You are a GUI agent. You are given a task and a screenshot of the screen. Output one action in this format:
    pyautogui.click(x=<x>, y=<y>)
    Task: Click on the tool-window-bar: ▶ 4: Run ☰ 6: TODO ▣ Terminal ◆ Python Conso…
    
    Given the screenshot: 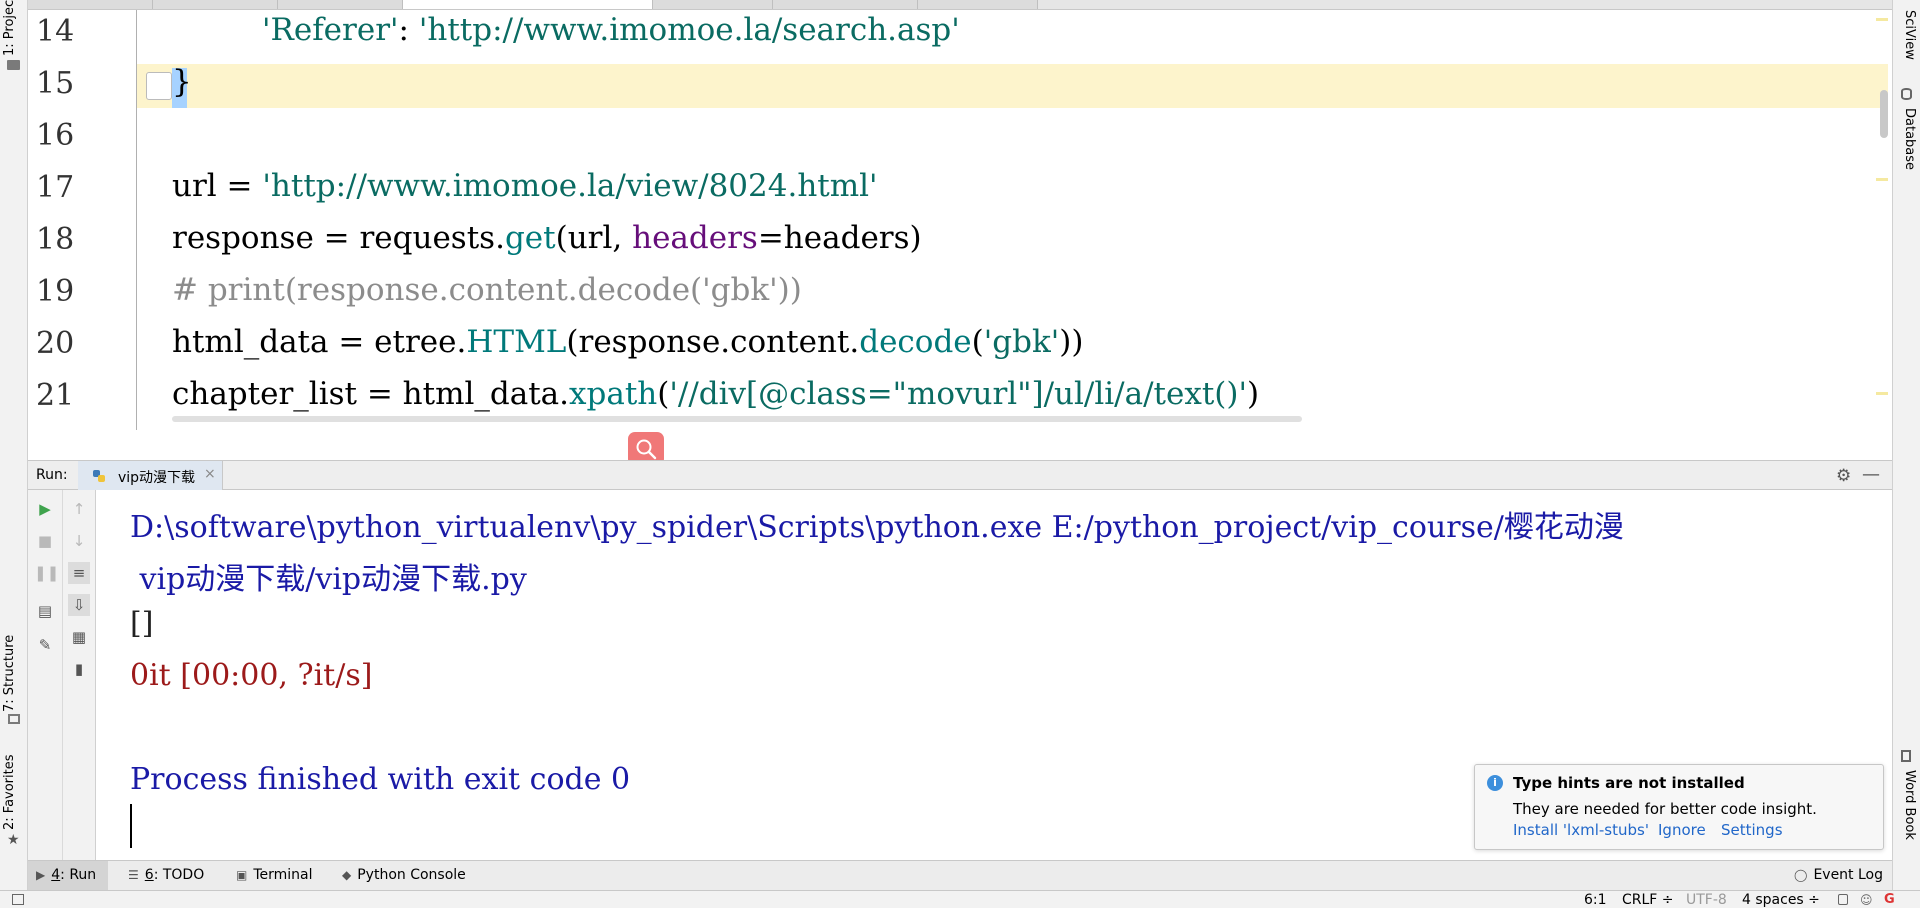 What is the action you would take?
    pyautogui.click(x=960, y=875)
    